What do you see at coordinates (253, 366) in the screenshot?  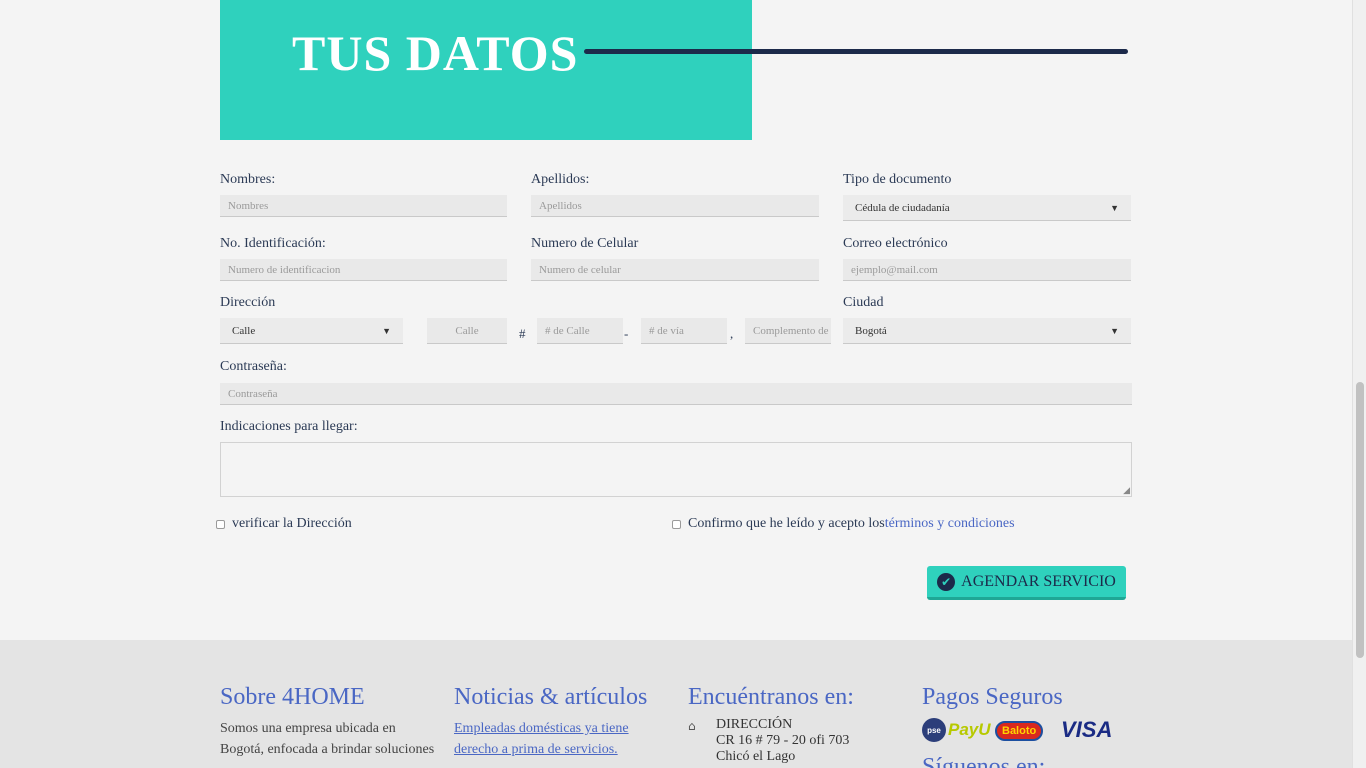 I see `contrasena-label: Contraseña:` at bounding box center [253, 366].